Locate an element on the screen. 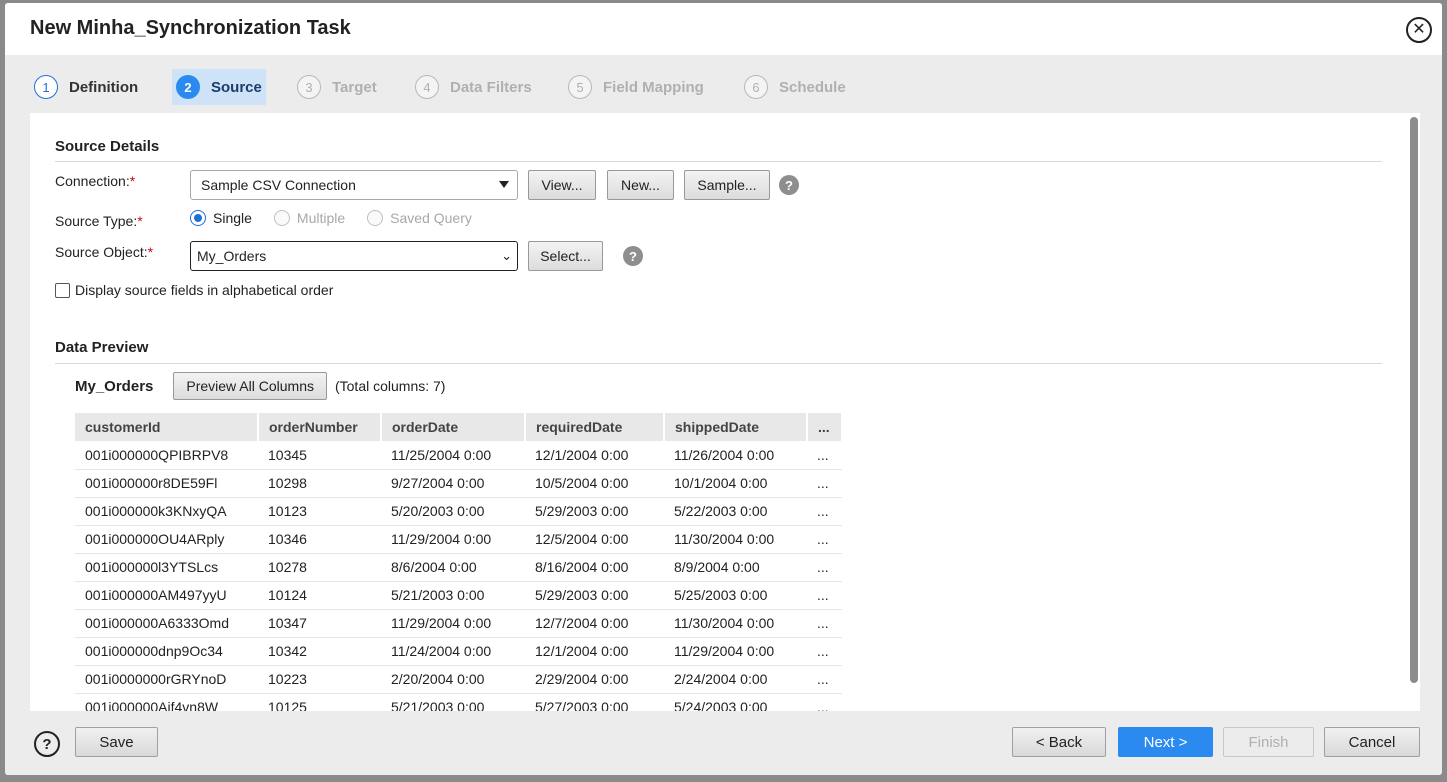 This screenshot has width=1447, height=782. save-button: Save is located at coordinates (116, 742).